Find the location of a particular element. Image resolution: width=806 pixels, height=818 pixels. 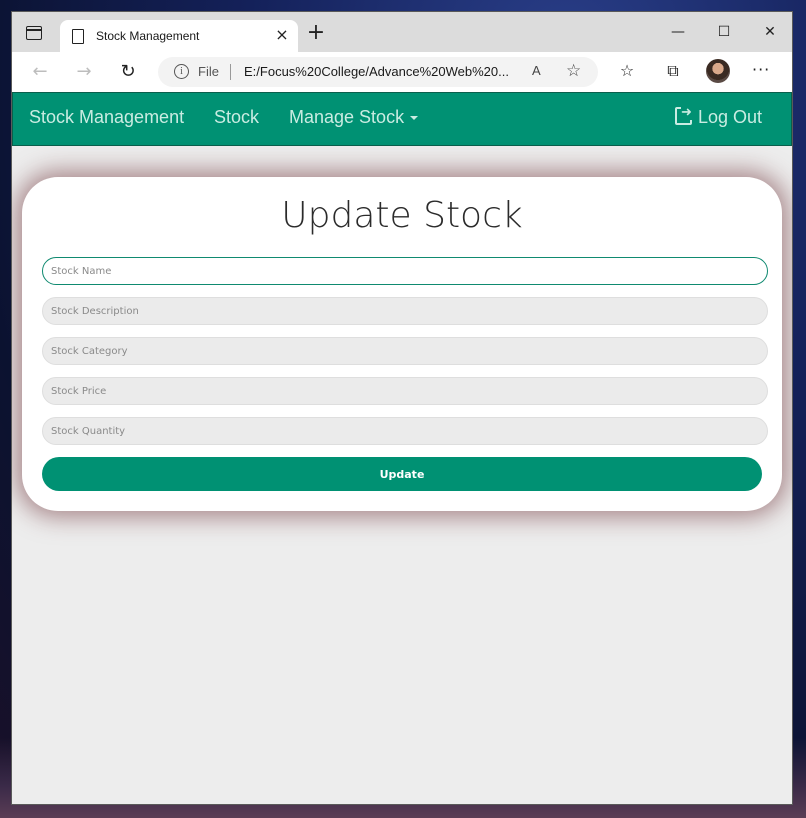

nav-link-manage-stock-label: Manage Stock is located at coordinates (347, 117).